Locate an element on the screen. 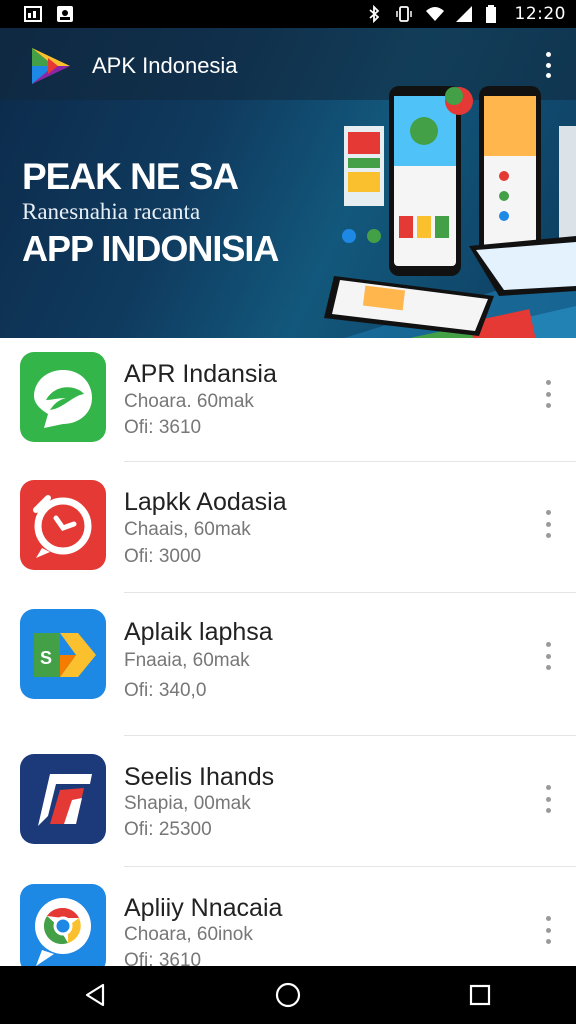  phones-illustration is located at coordinates (450, 212).